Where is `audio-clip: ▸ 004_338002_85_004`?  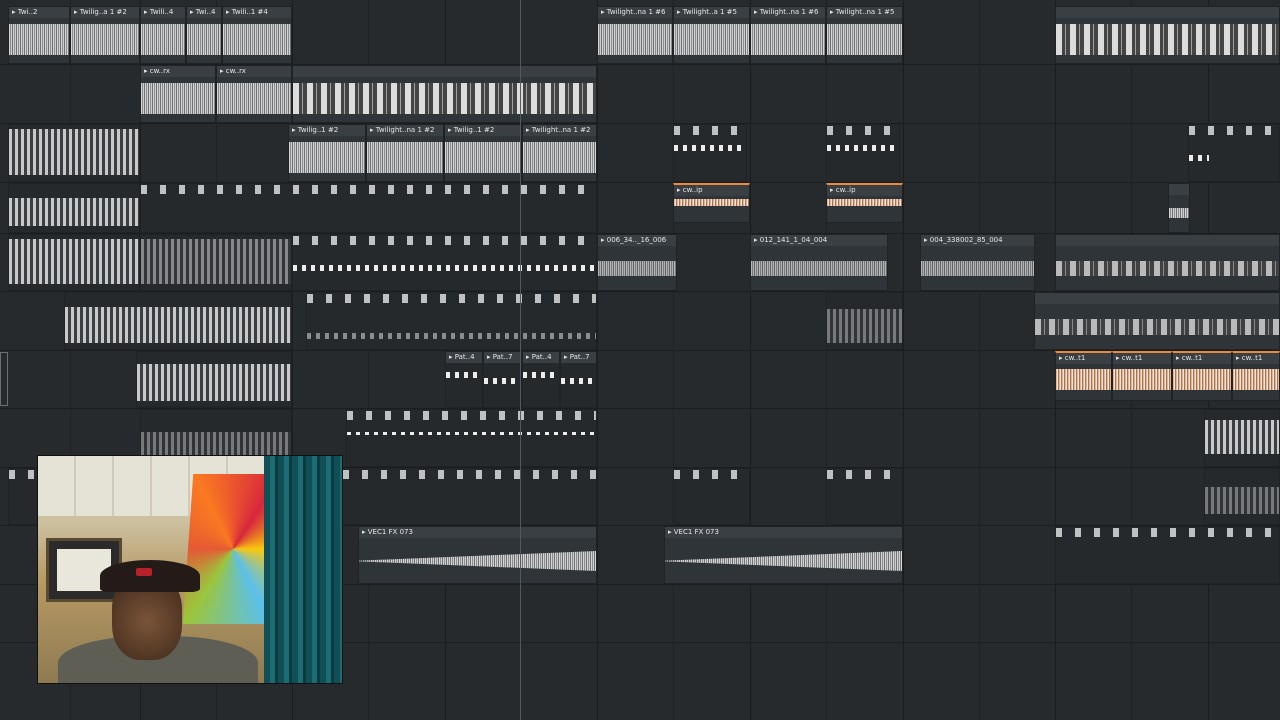
audio-clip: ▸ 004_338002_85_004 is located at coordinates (977, 262).